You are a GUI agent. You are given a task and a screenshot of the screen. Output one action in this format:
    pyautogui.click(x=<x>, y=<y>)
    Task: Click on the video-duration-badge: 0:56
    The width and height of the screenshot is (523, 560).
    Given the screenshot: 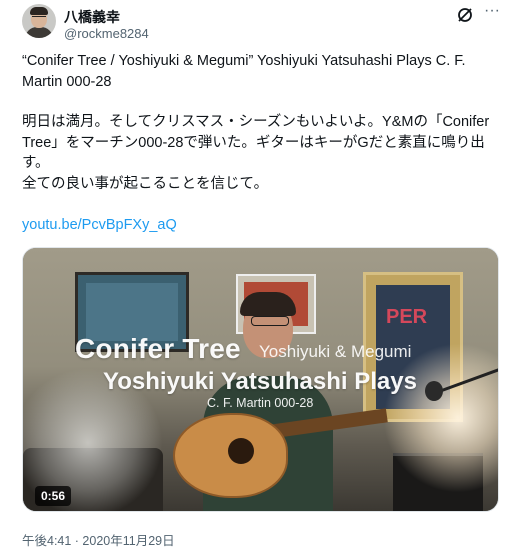 What is the action you would take?
    pyautogui.click(x=53, y=496)
    